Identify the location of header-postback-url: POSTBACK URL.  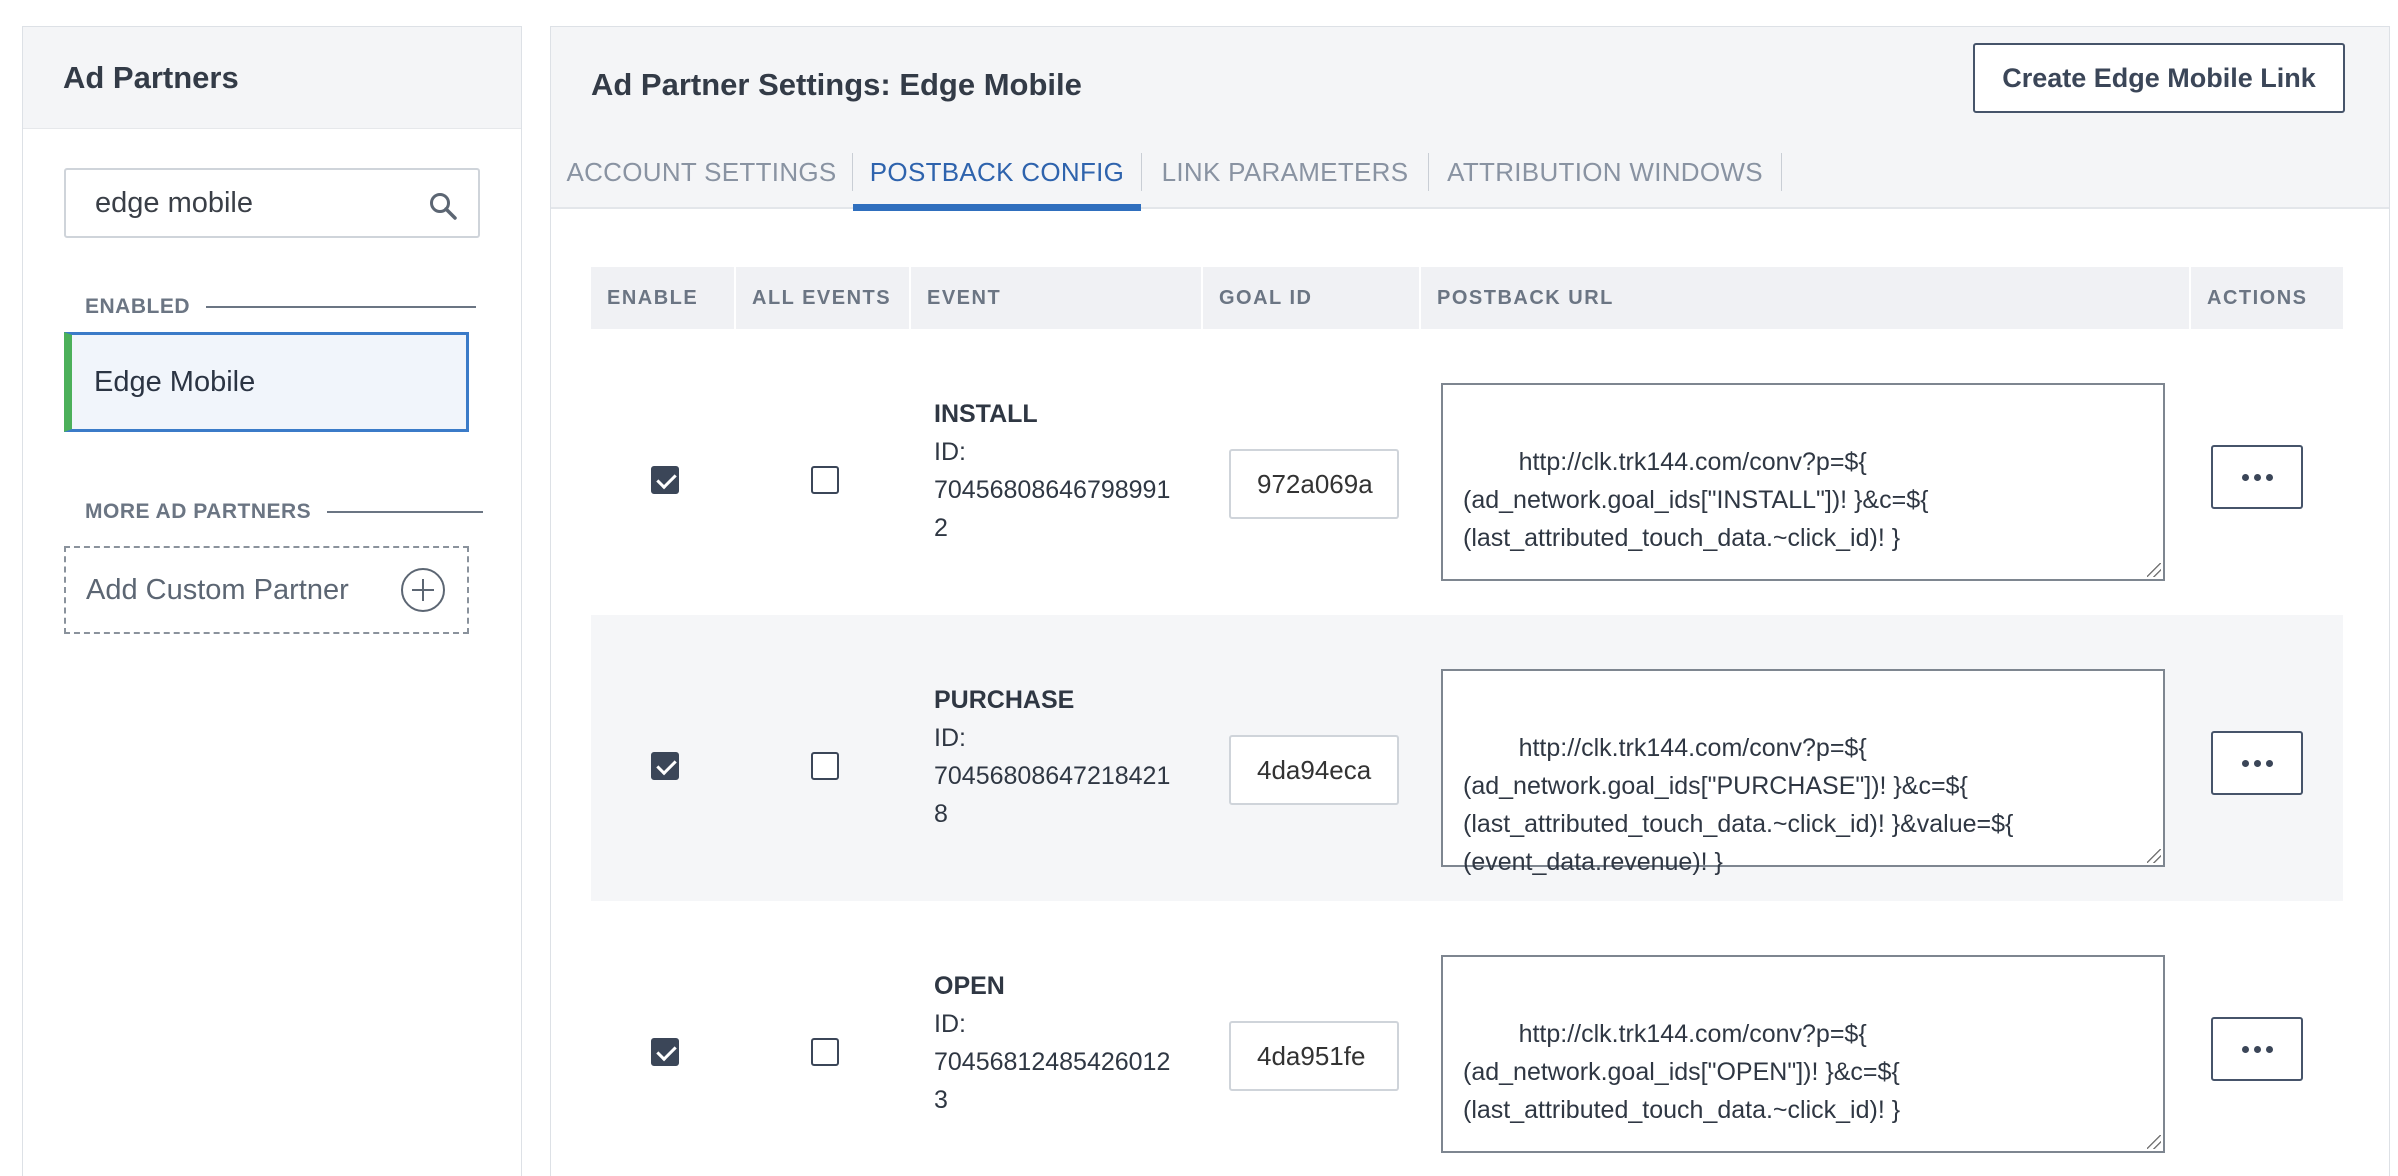
(1806, 298).